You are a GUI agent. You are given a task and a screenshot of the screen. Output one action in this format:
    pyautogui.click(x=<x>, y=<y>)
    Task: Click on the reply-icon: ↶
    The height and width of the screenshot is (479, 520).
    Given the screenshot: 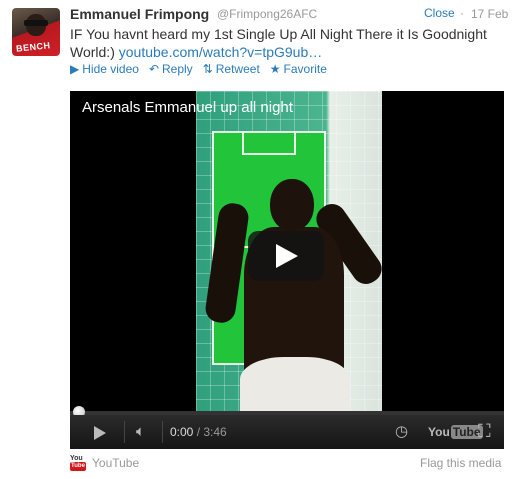 What is the action you would take?
    pyautogui.click(x=153, y=69)
    